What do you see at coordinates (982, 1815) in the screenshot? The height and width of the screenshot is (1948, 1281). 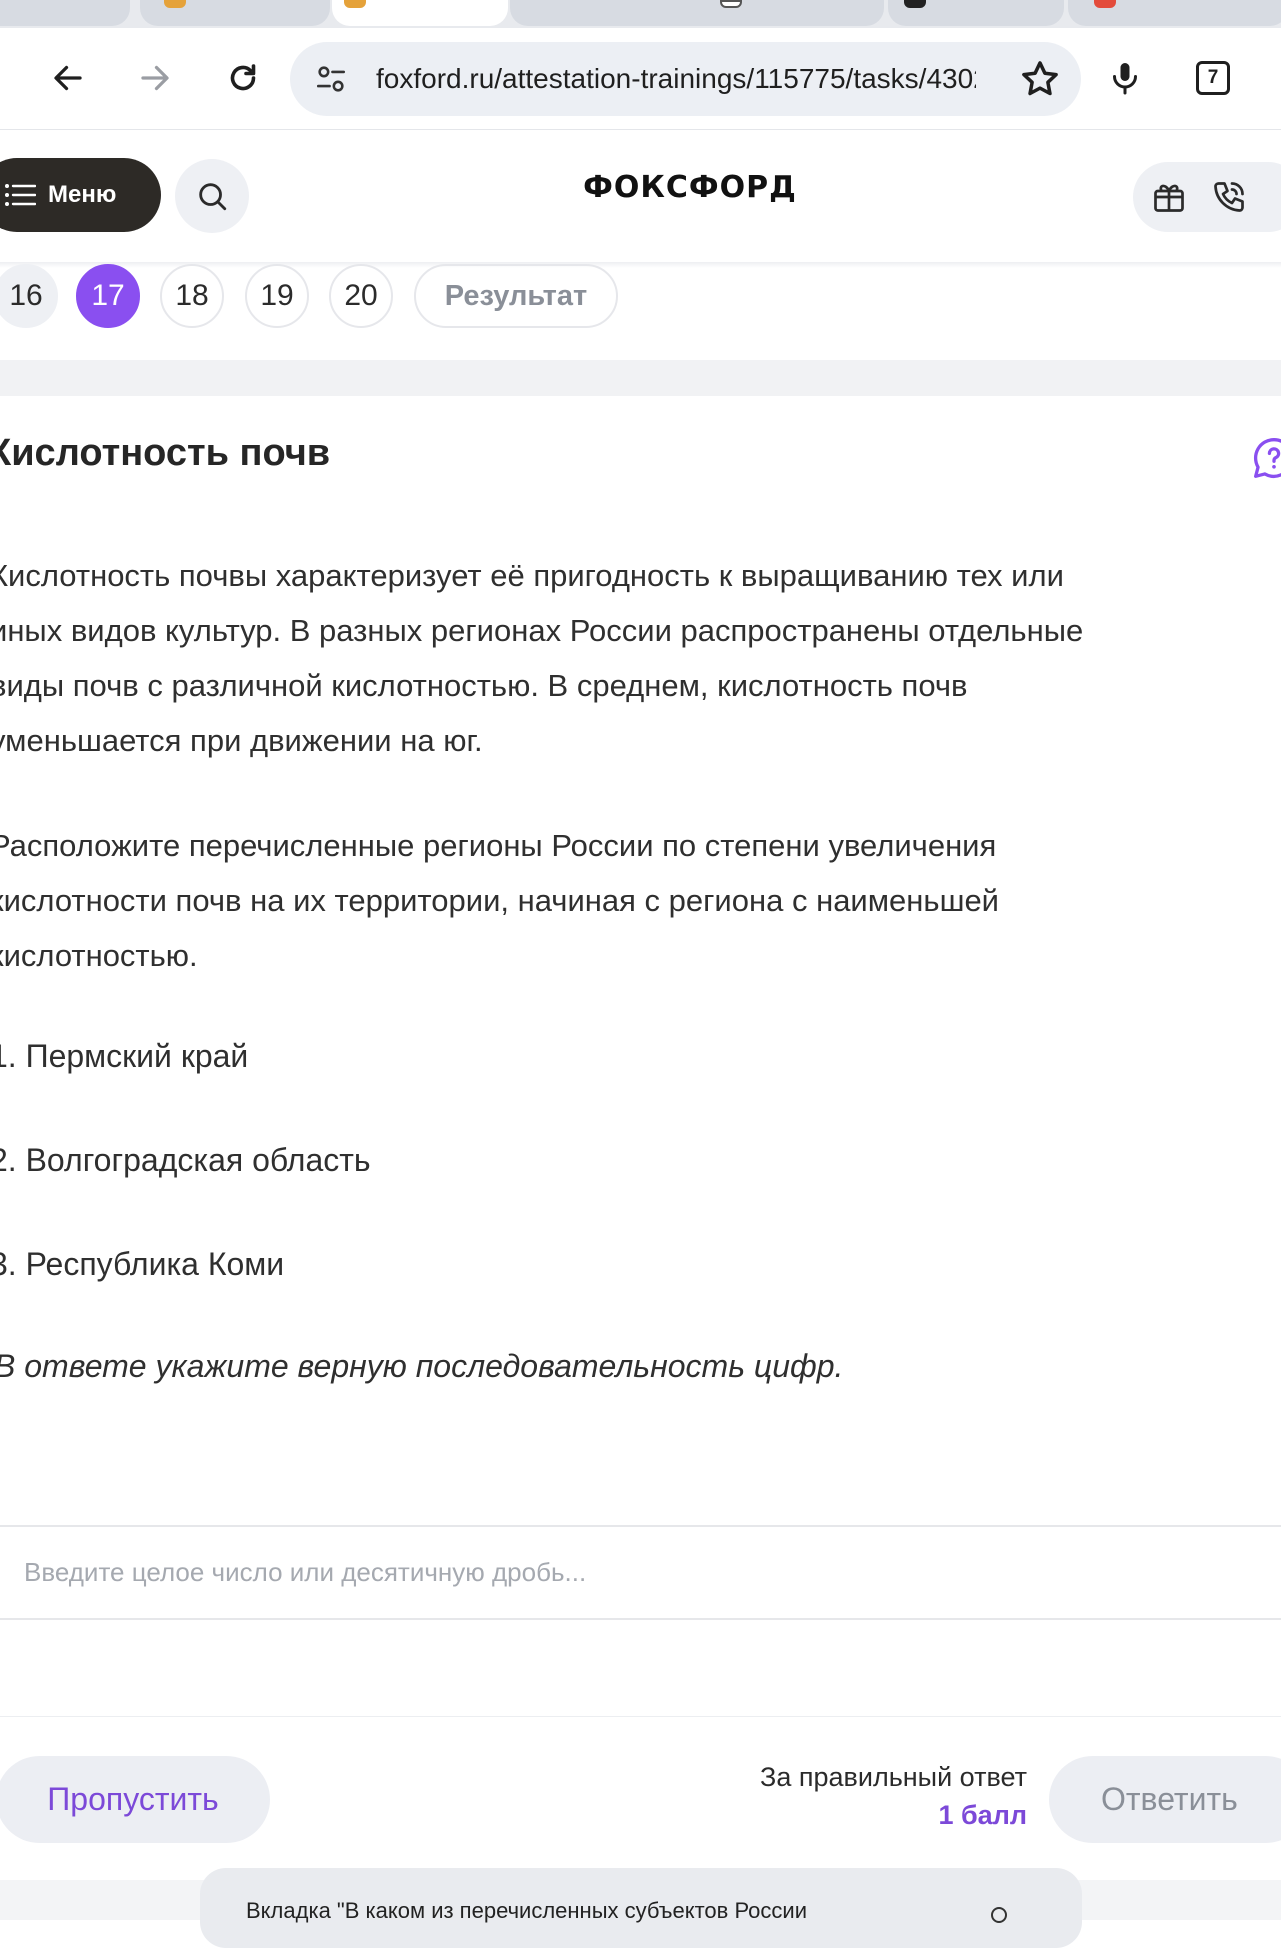 I see `score-value: 1 балл` at bounding box center [982, 1815].